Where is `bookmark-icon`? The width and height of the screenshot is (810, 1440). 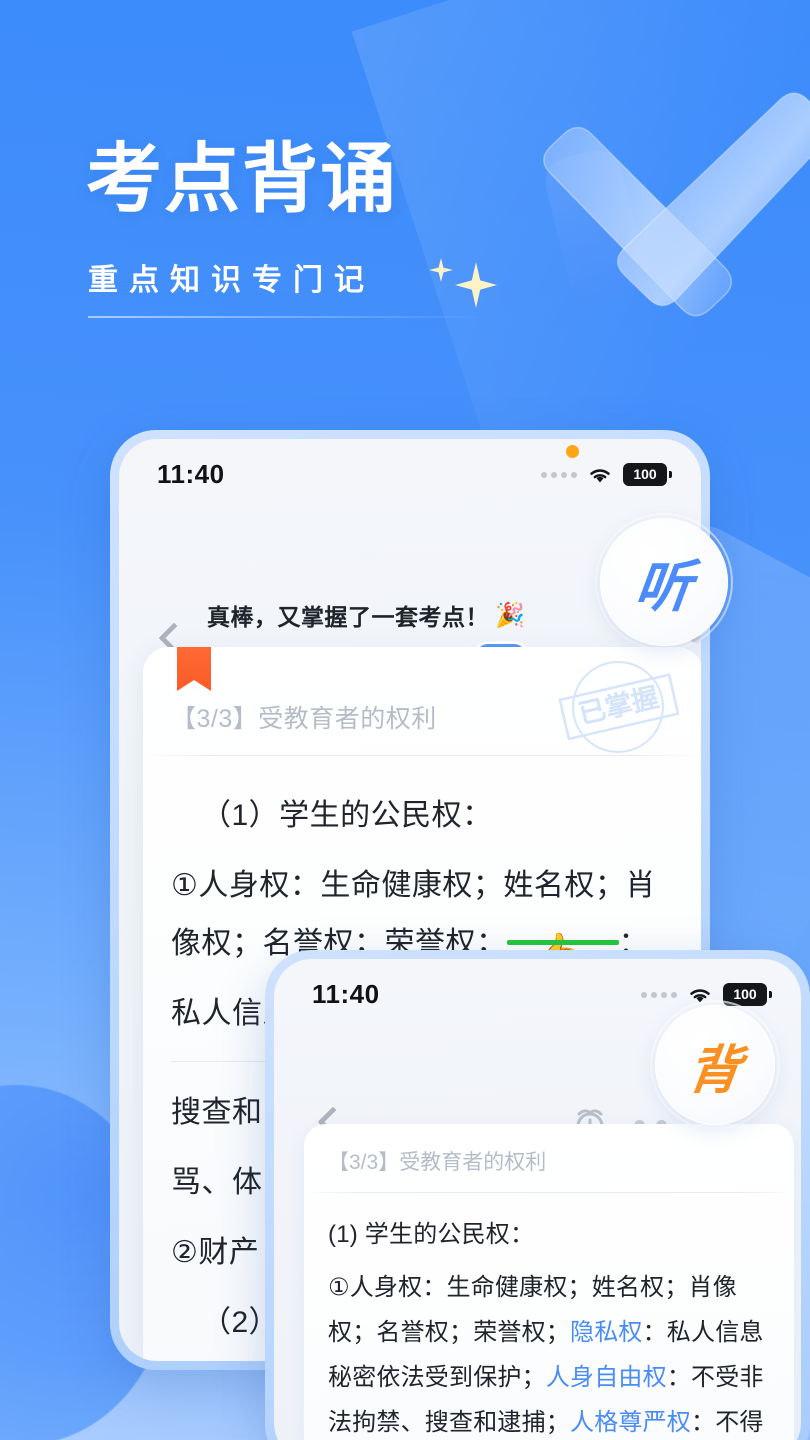 bookmark-icon is located at coordinates (194, 669).